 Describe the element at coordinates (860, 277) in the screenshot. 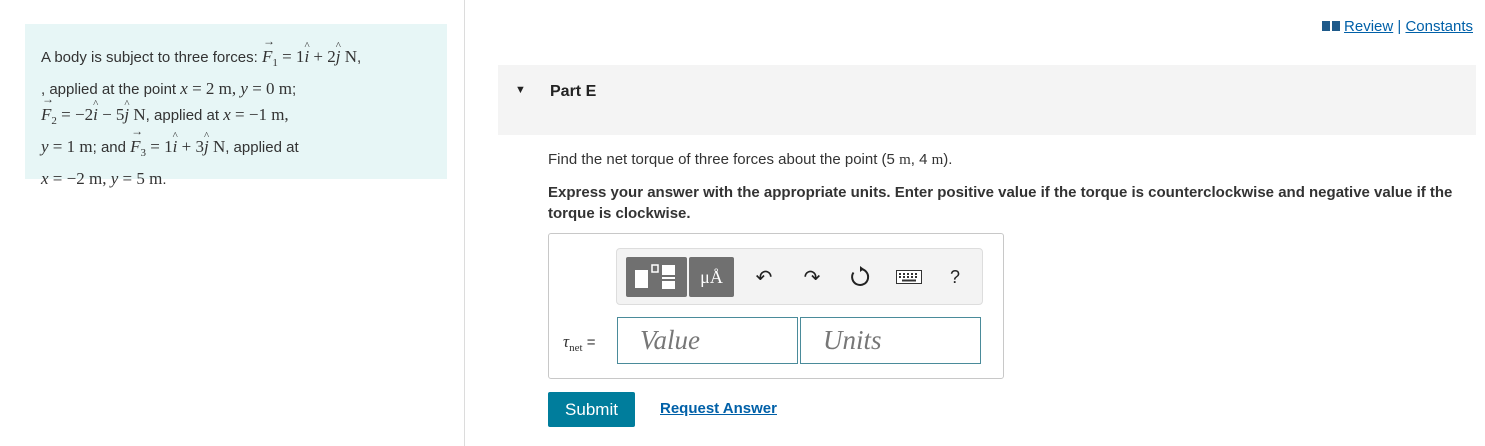

I see `reset-icon` at that location.